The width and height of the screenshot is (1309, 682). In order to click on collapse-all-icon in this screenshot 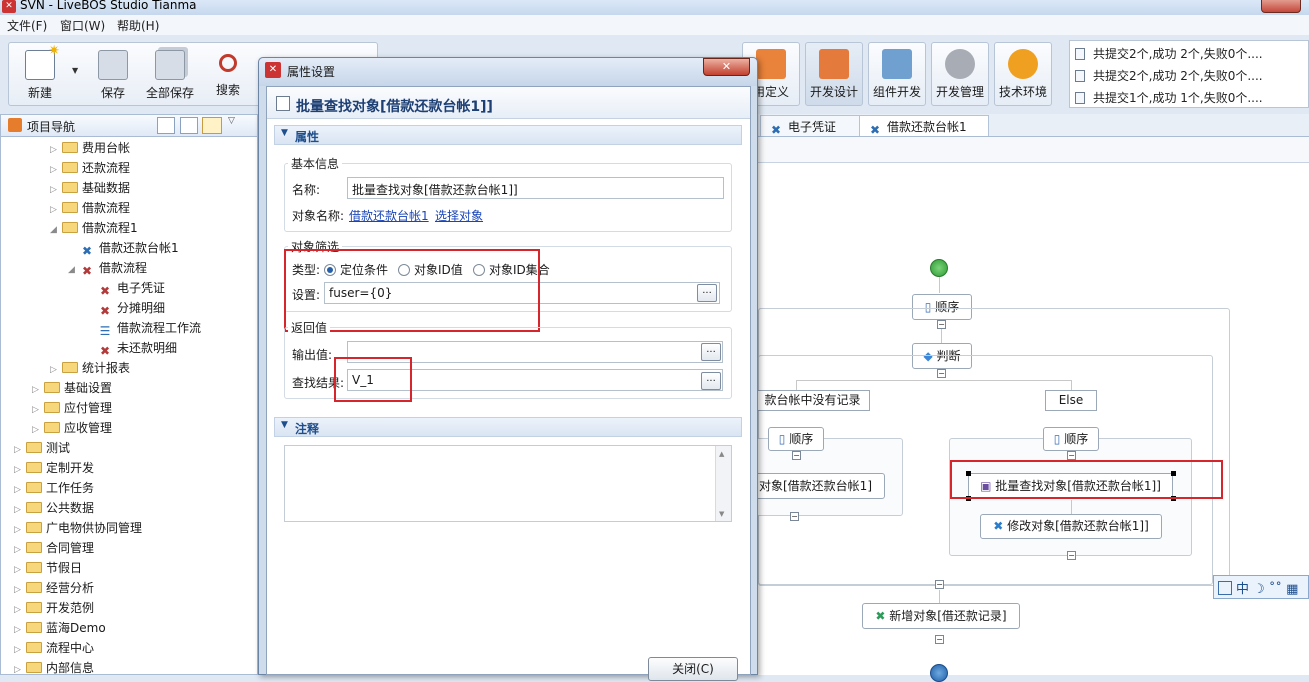, I will do `click(166, 125)`.